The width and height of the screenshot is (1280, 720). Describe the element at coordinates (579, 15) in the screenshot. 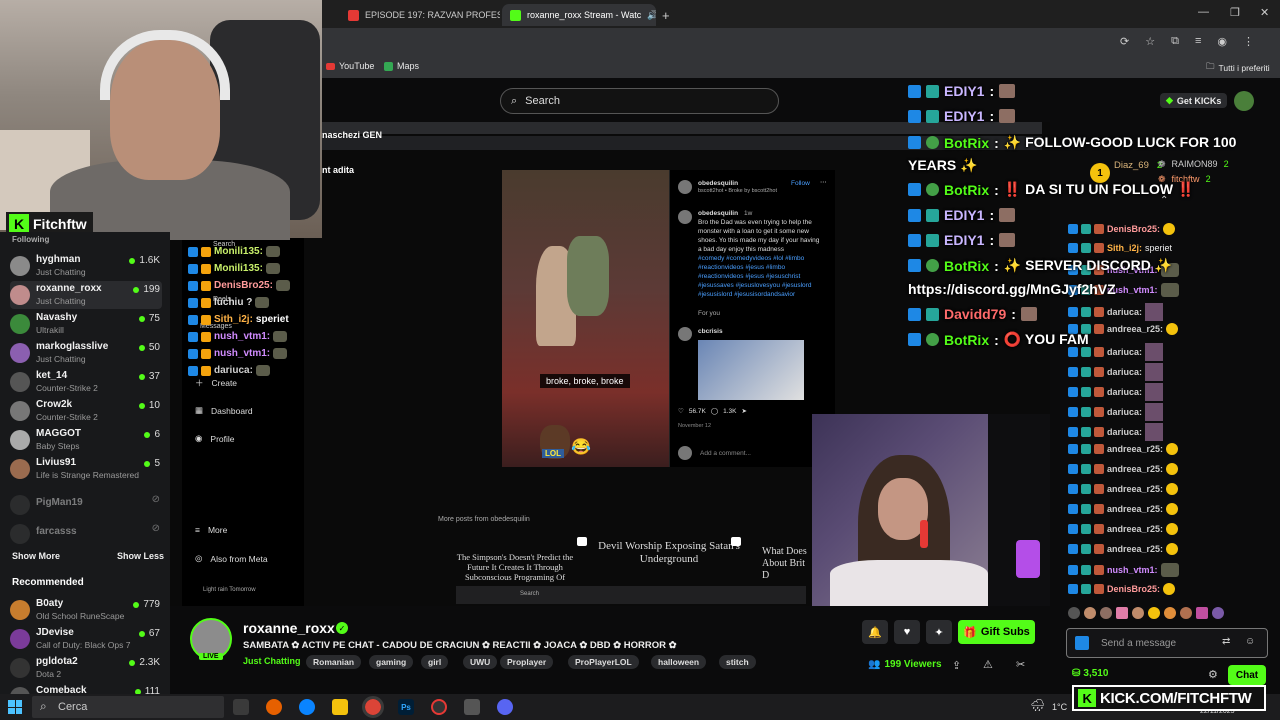

I see `browser-tab-stream: roxanne_roxx Stream - Watc 🔊 ✕` at that location.